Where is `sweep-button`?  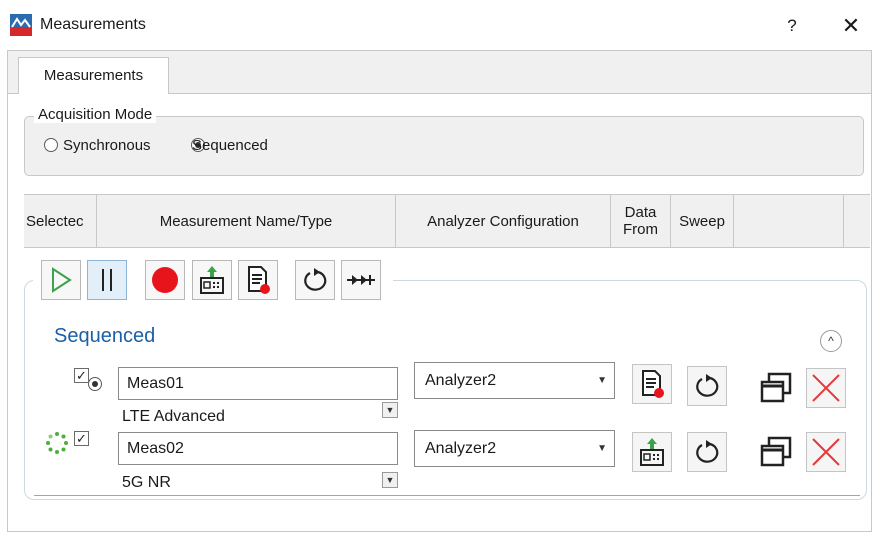
sweep-button is located at coordinates (315, 280).